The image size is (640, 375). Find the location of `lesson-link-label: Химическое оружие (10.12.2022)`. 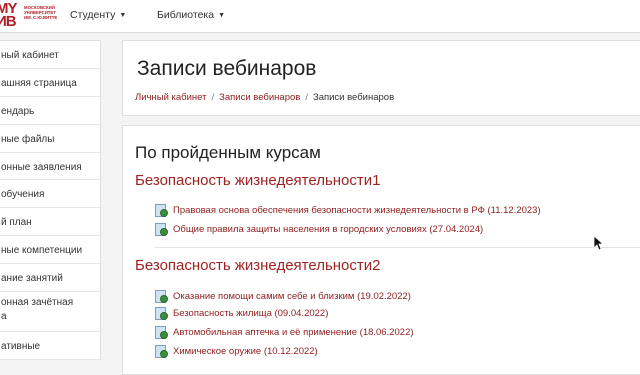

lesson-link-label: Химическое оружие (10.12.2022) is located at coordinates (245, 351).